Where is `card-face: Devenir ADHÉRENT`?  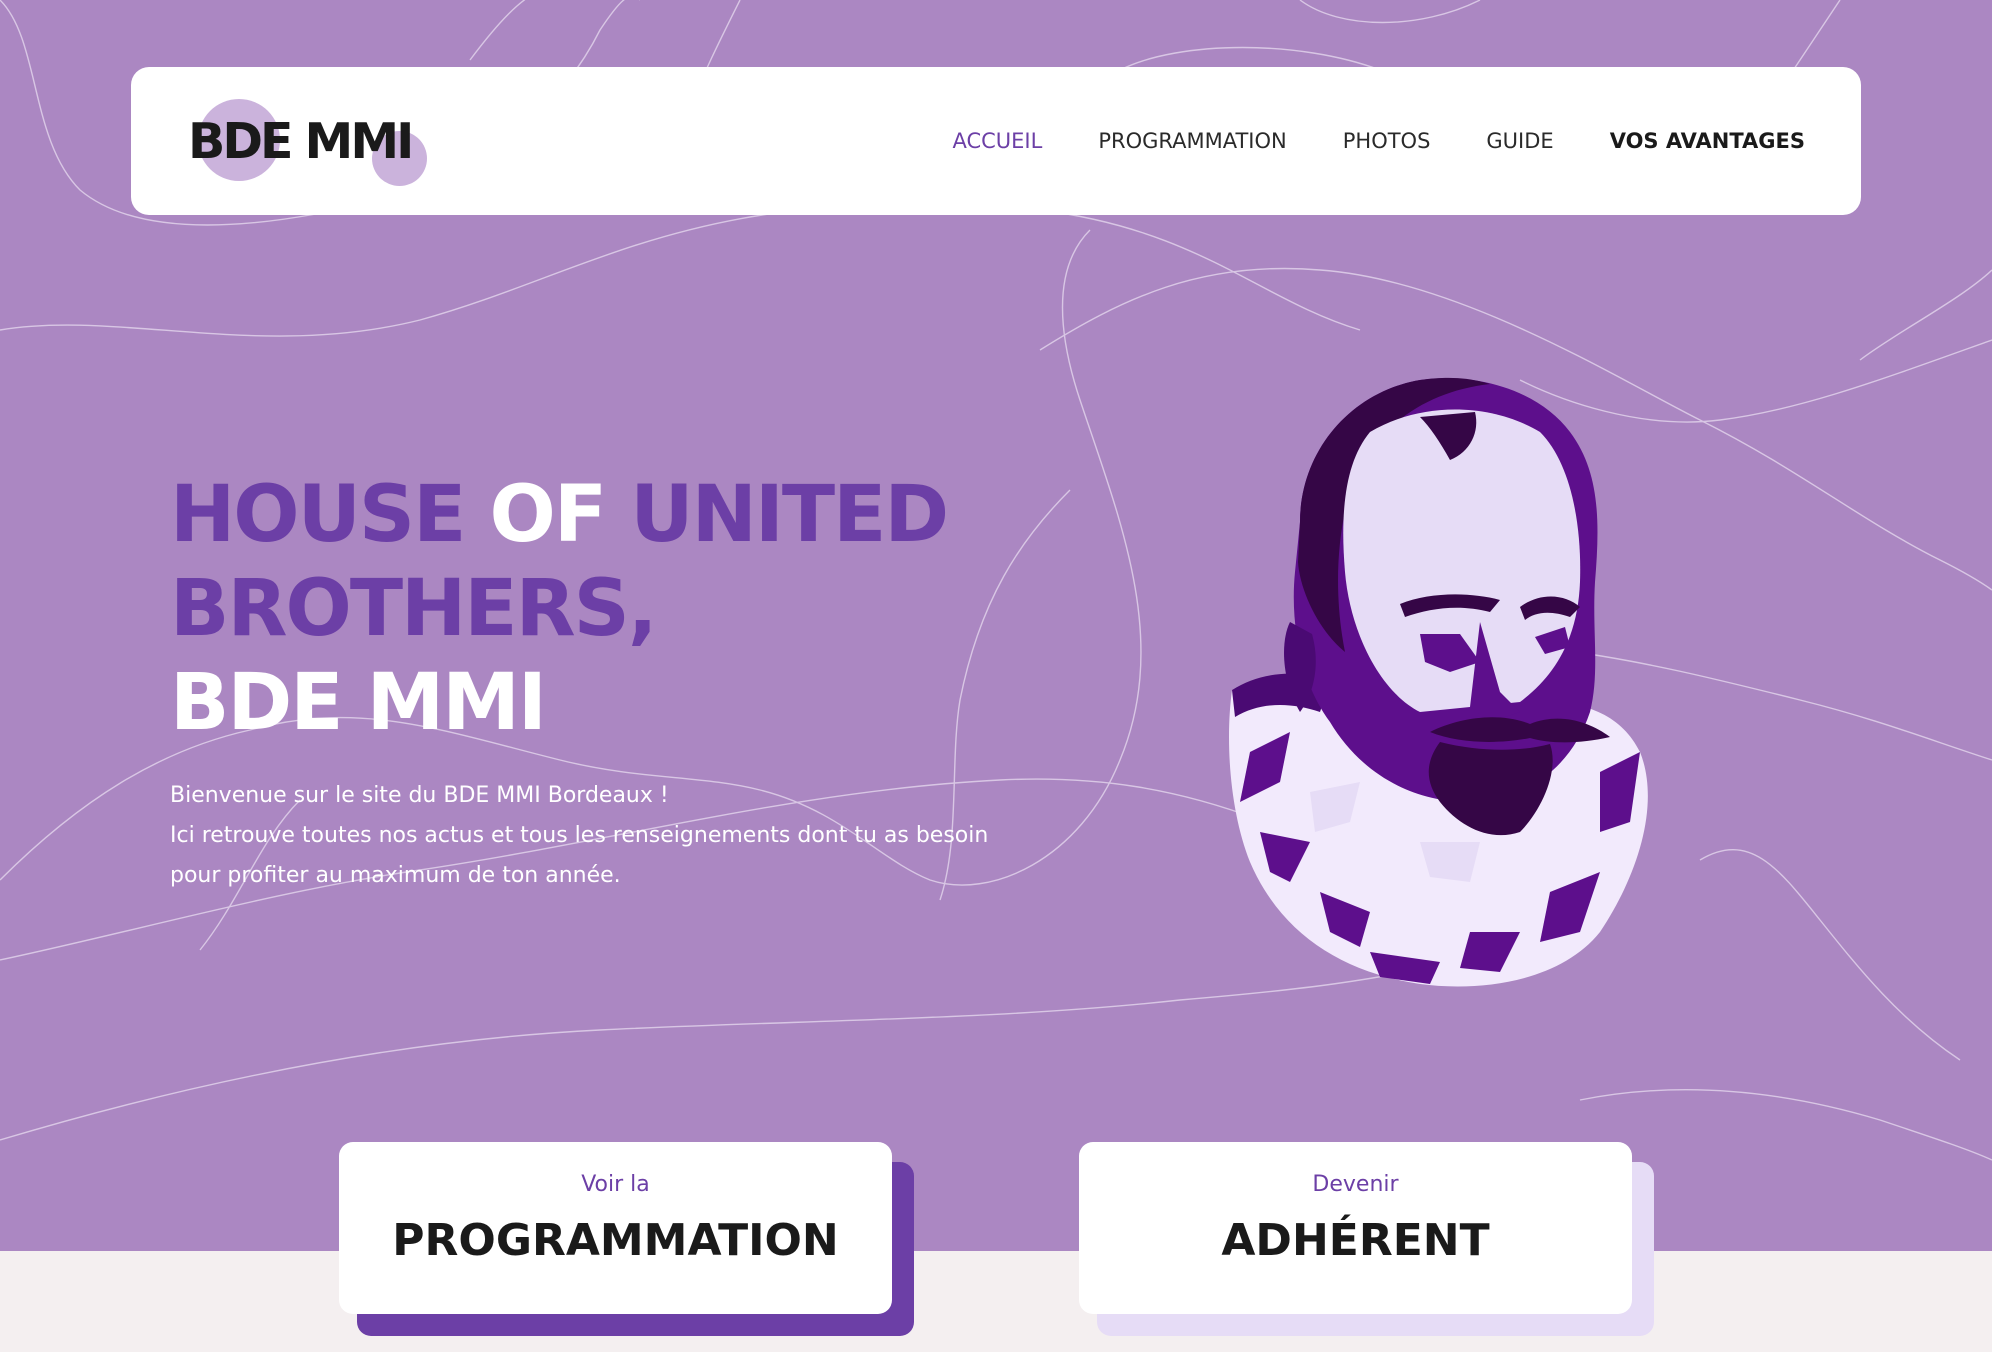
card-face: Devenir ADHÉRENT is located at coordinates (1355, 1228).